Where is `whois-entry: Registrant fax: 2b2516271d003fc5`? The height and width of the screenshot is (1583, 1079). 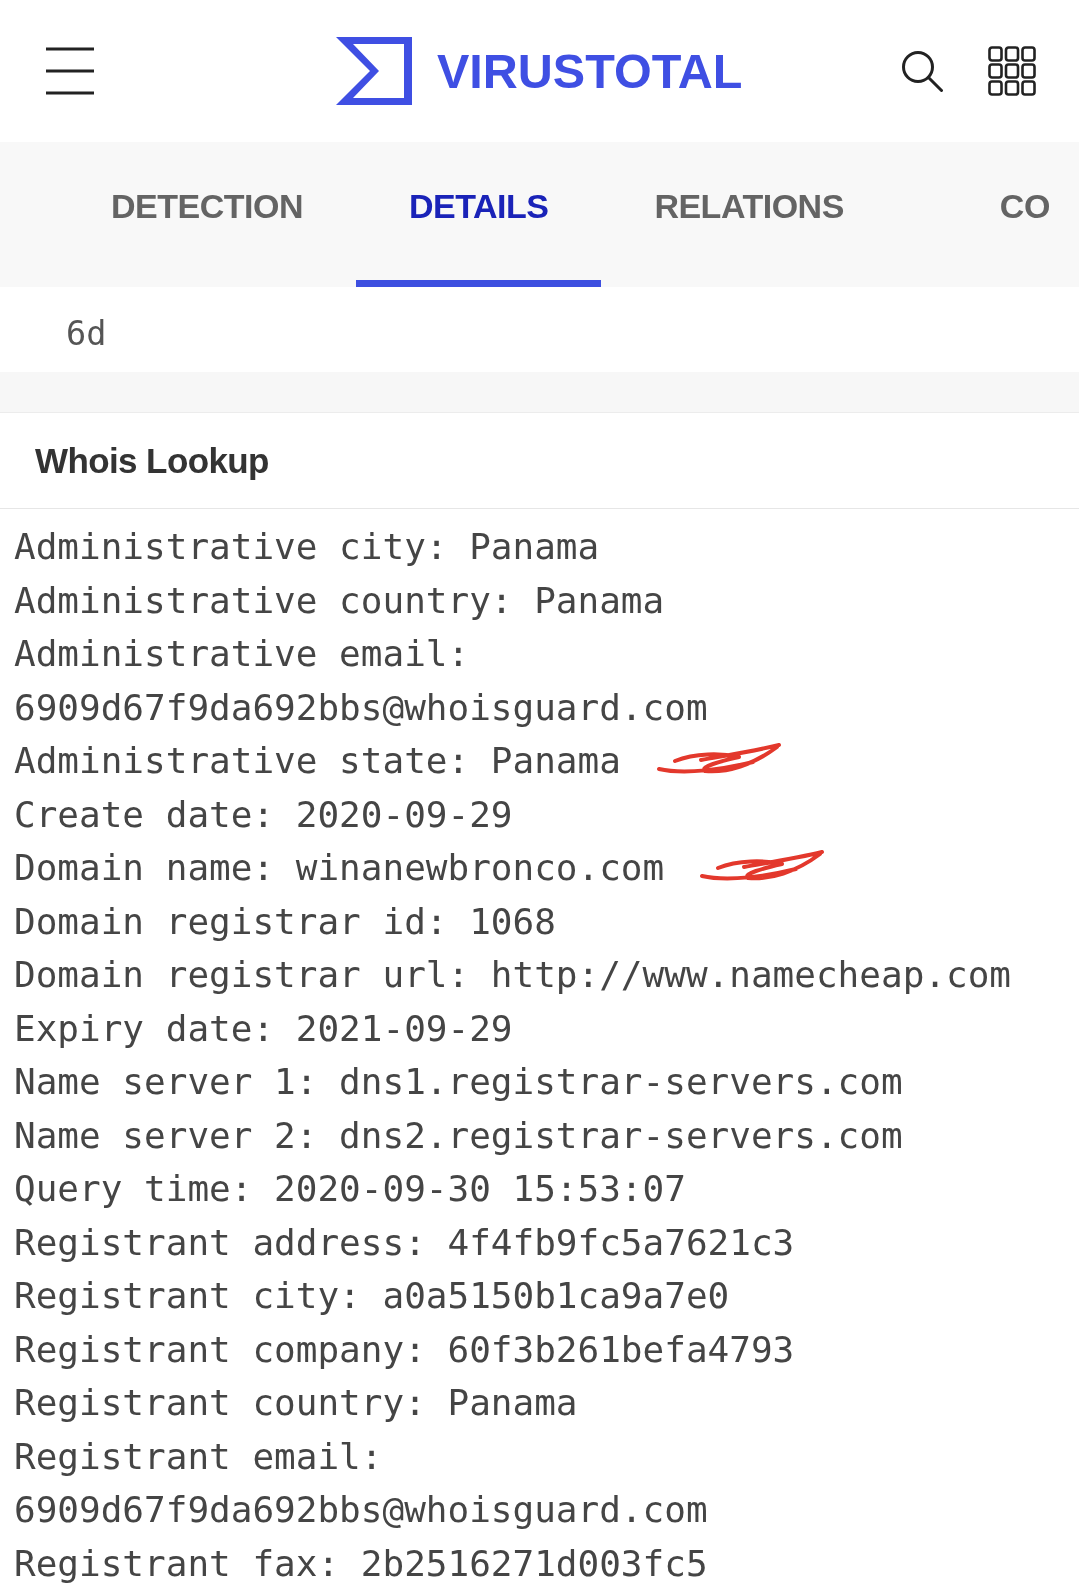 whois-entry: Registrant fax: 2b2516271d003fc5 is located at coordinates (361, 1562).